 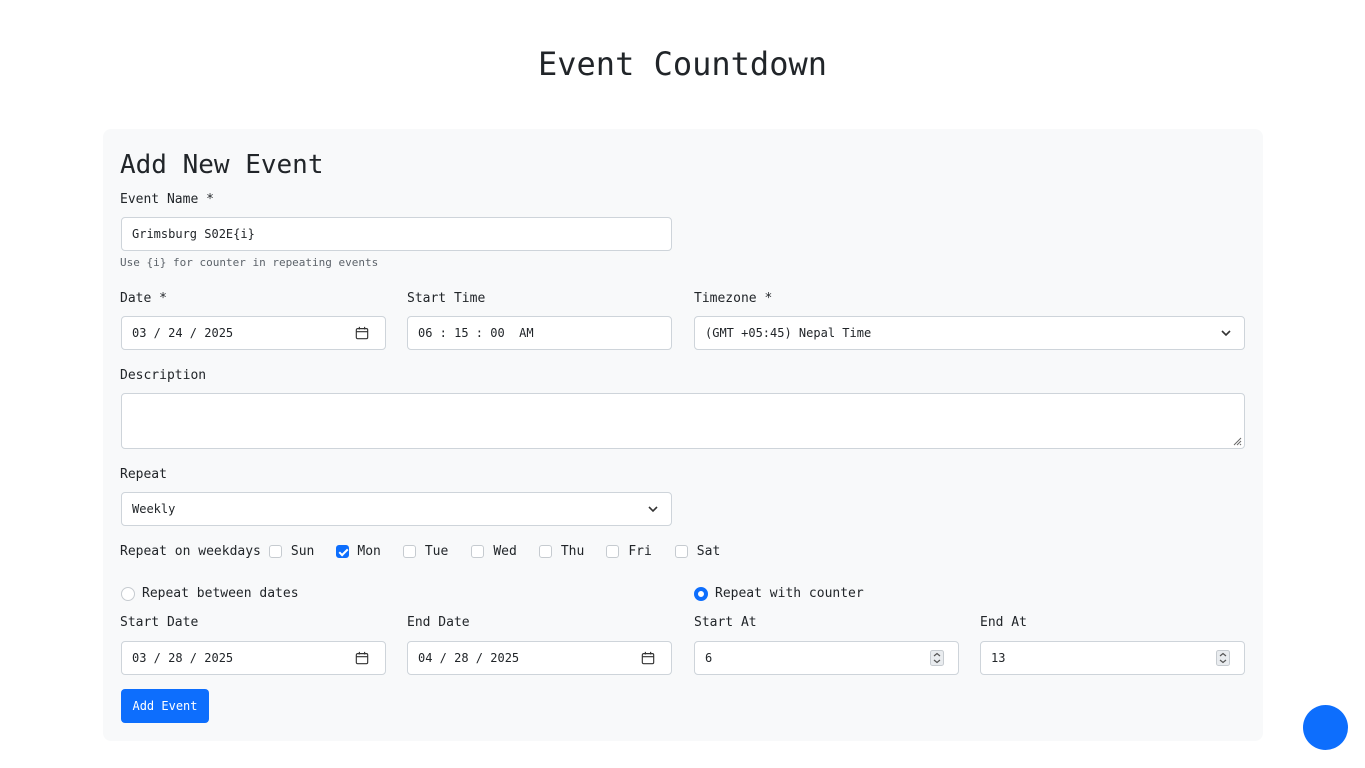 What do you see at coordinates (539, 658) in the screenshot?
I see `end-date-input: 04 / 28 / 2025` at bounding box center [539, 658].